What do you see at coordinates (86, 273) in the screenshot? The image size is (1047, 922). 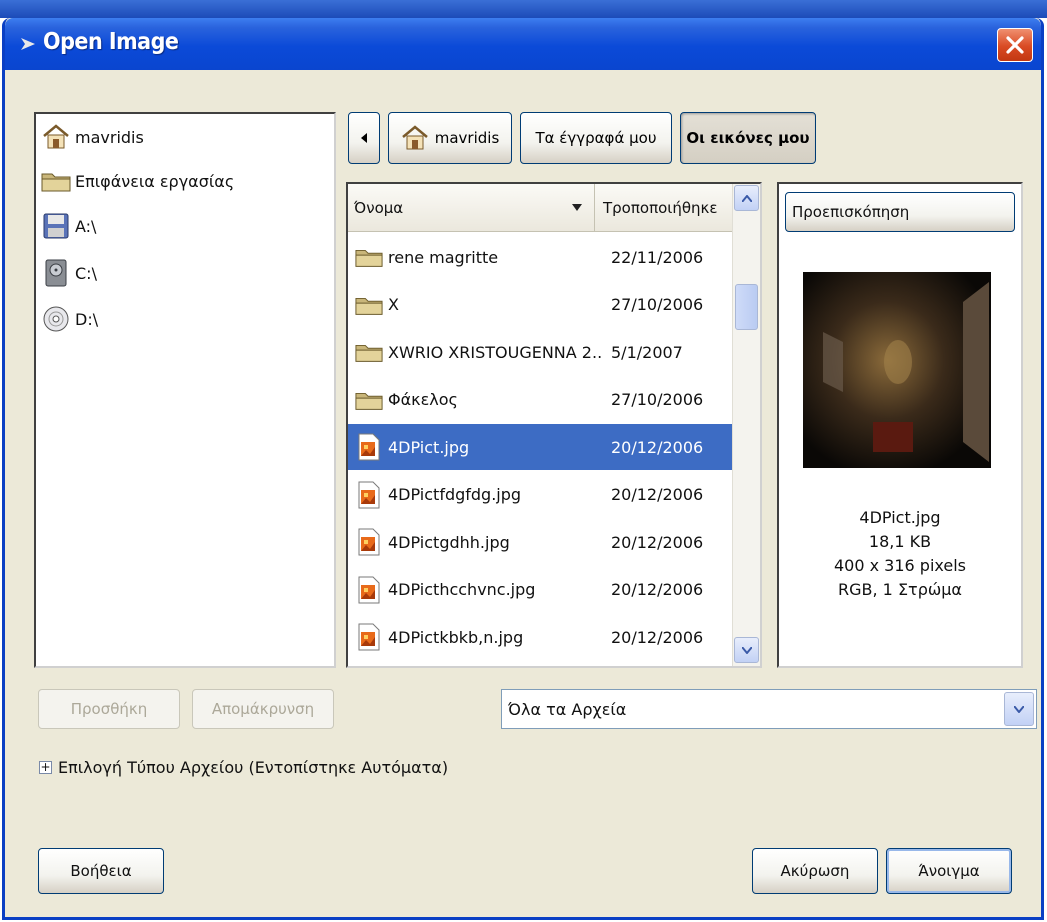 I see `place-label: C:\` at bounding box center [86, 273].